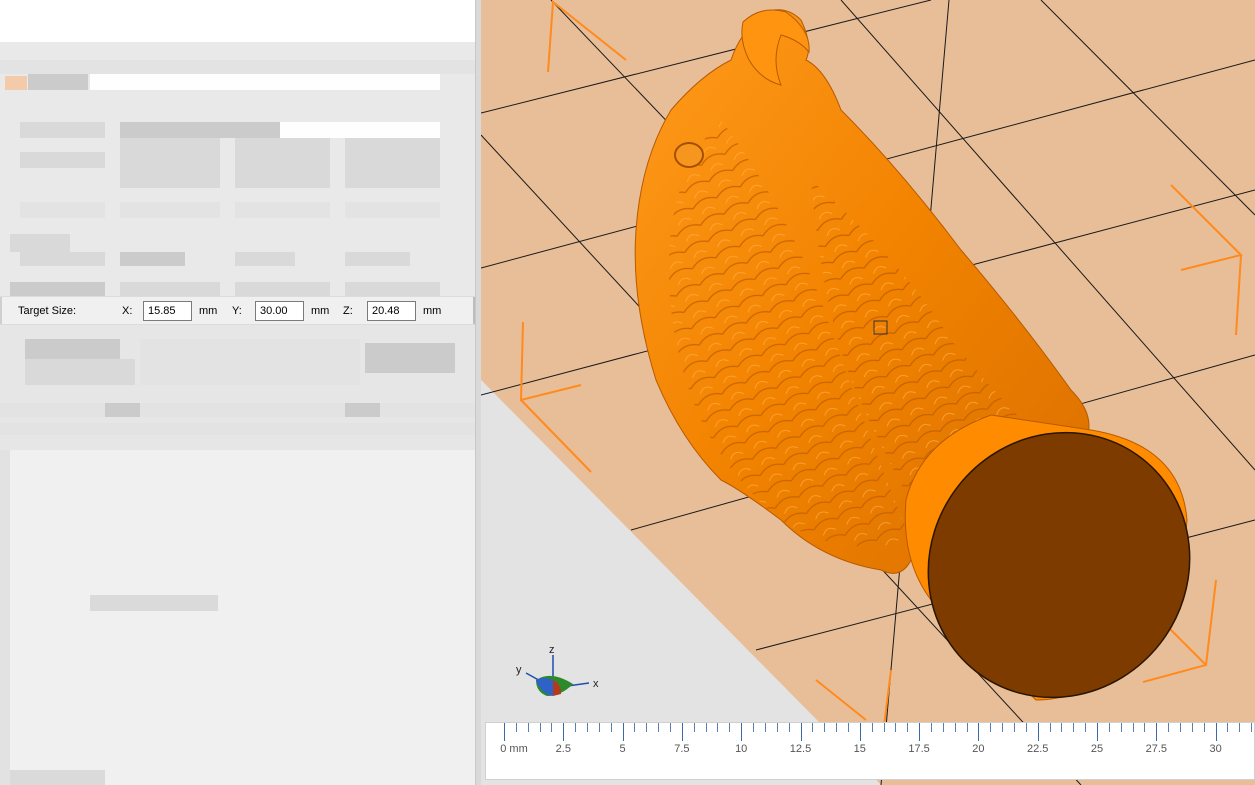 The image size is (1255, 785). I want to click on panel-scroll-track, so click(5, 617).